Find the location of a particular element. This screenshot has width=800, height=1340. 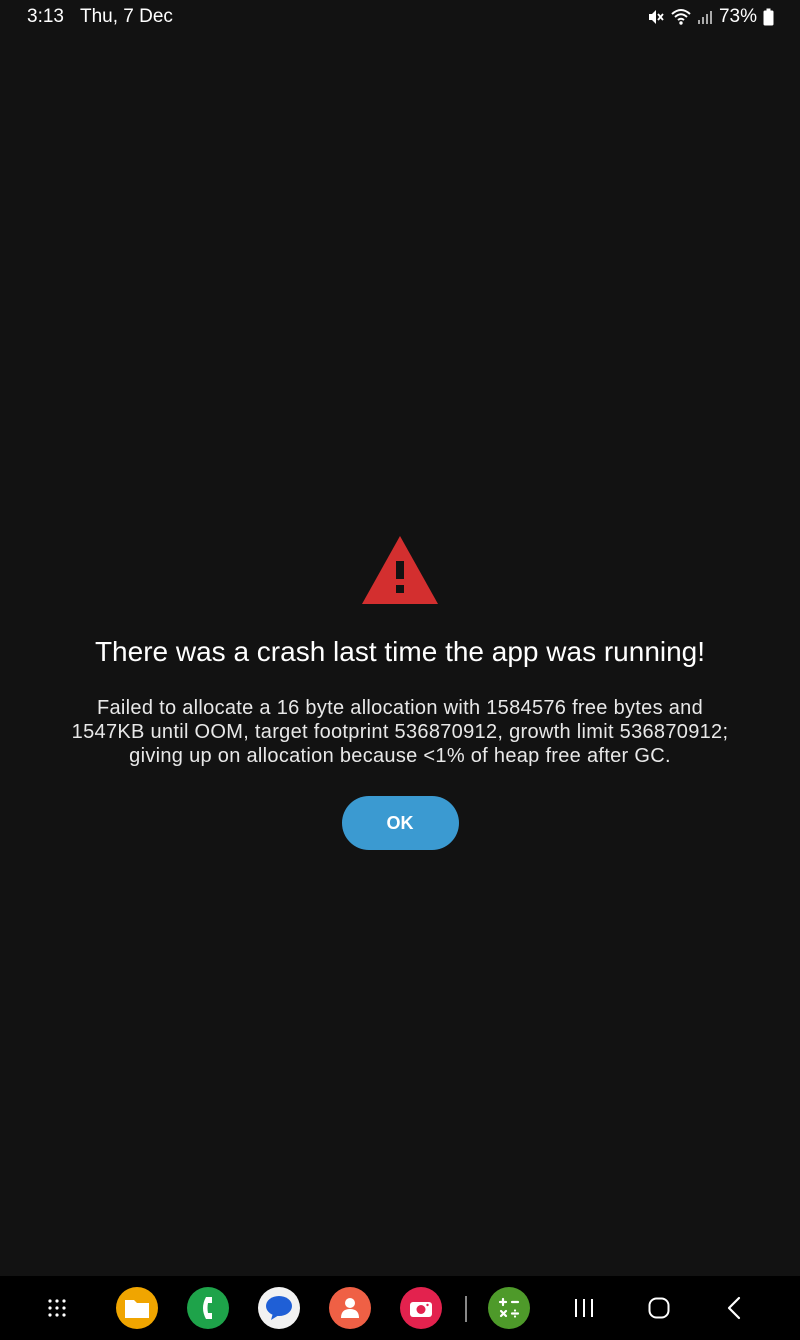

camera-icon is located at coordinates (421, 1308).